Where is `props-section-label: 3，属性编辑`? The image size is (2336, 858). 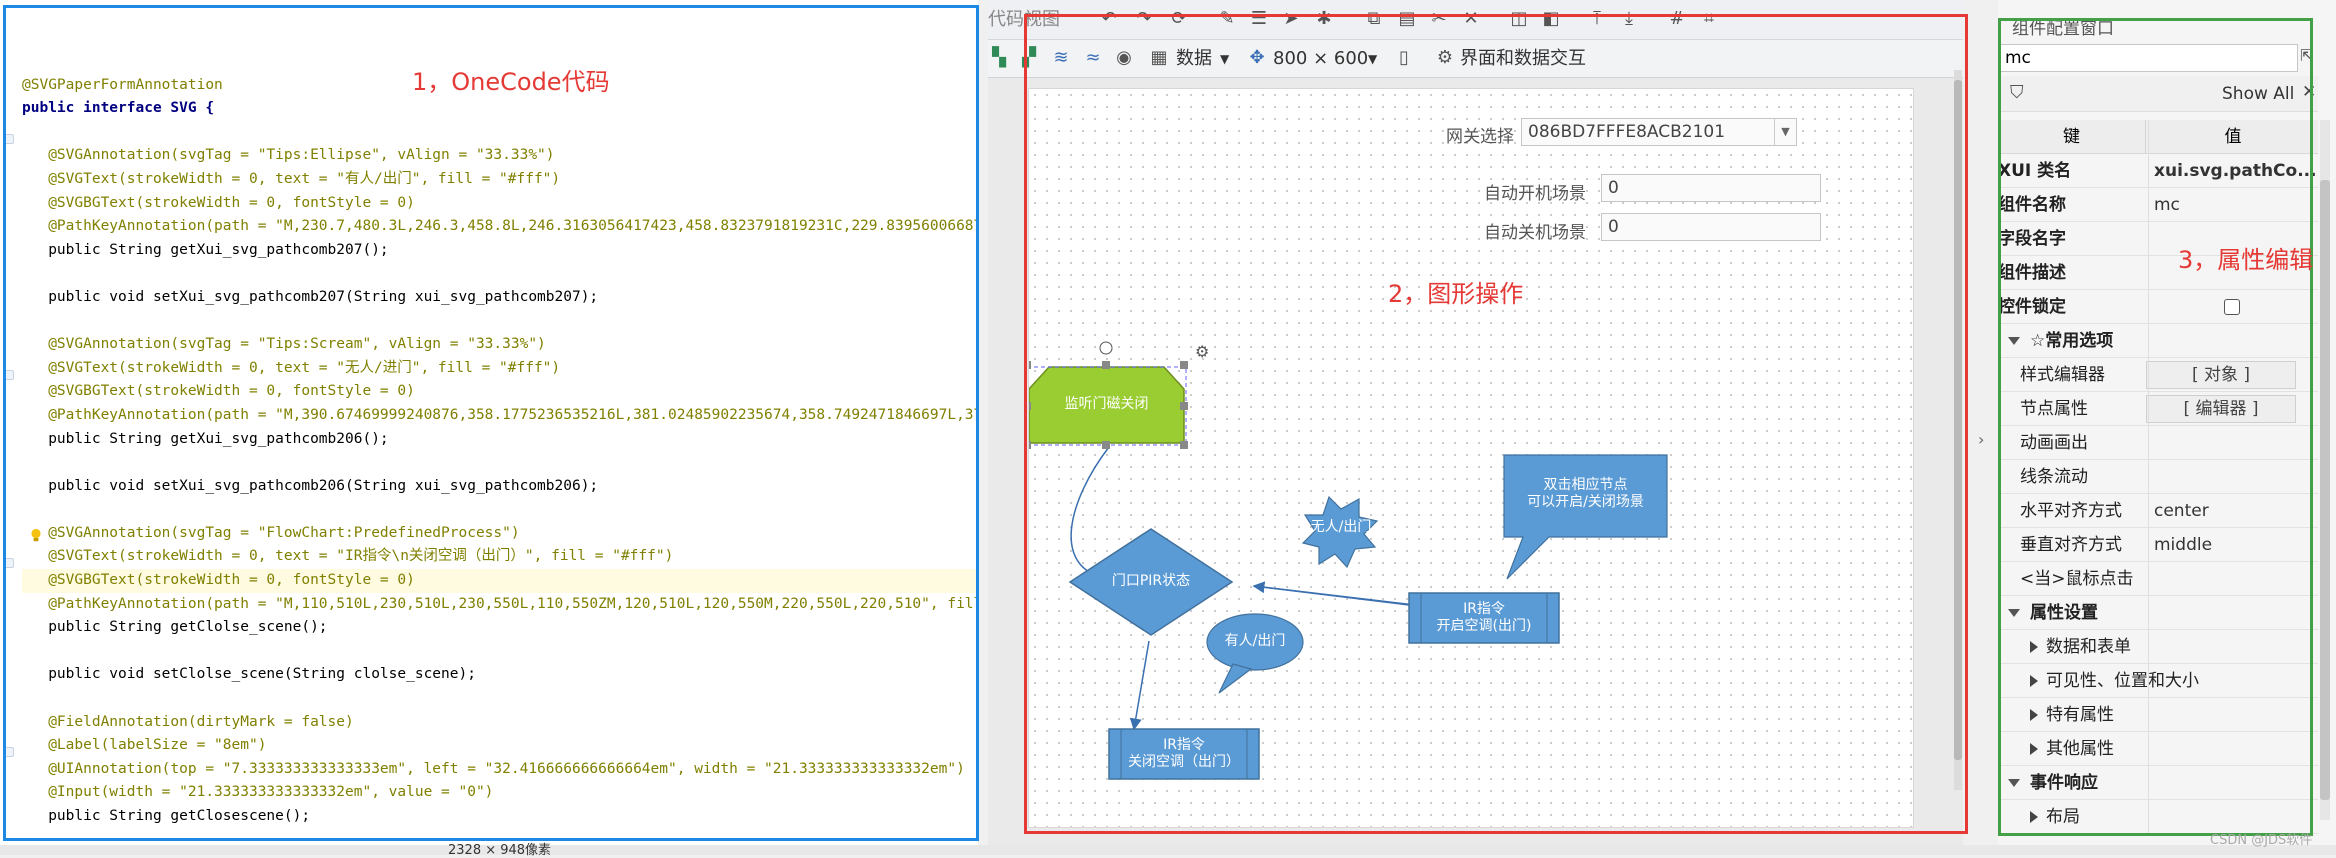
props-section-label: 3，属性编辑 is located at coordinates (2246, 260).